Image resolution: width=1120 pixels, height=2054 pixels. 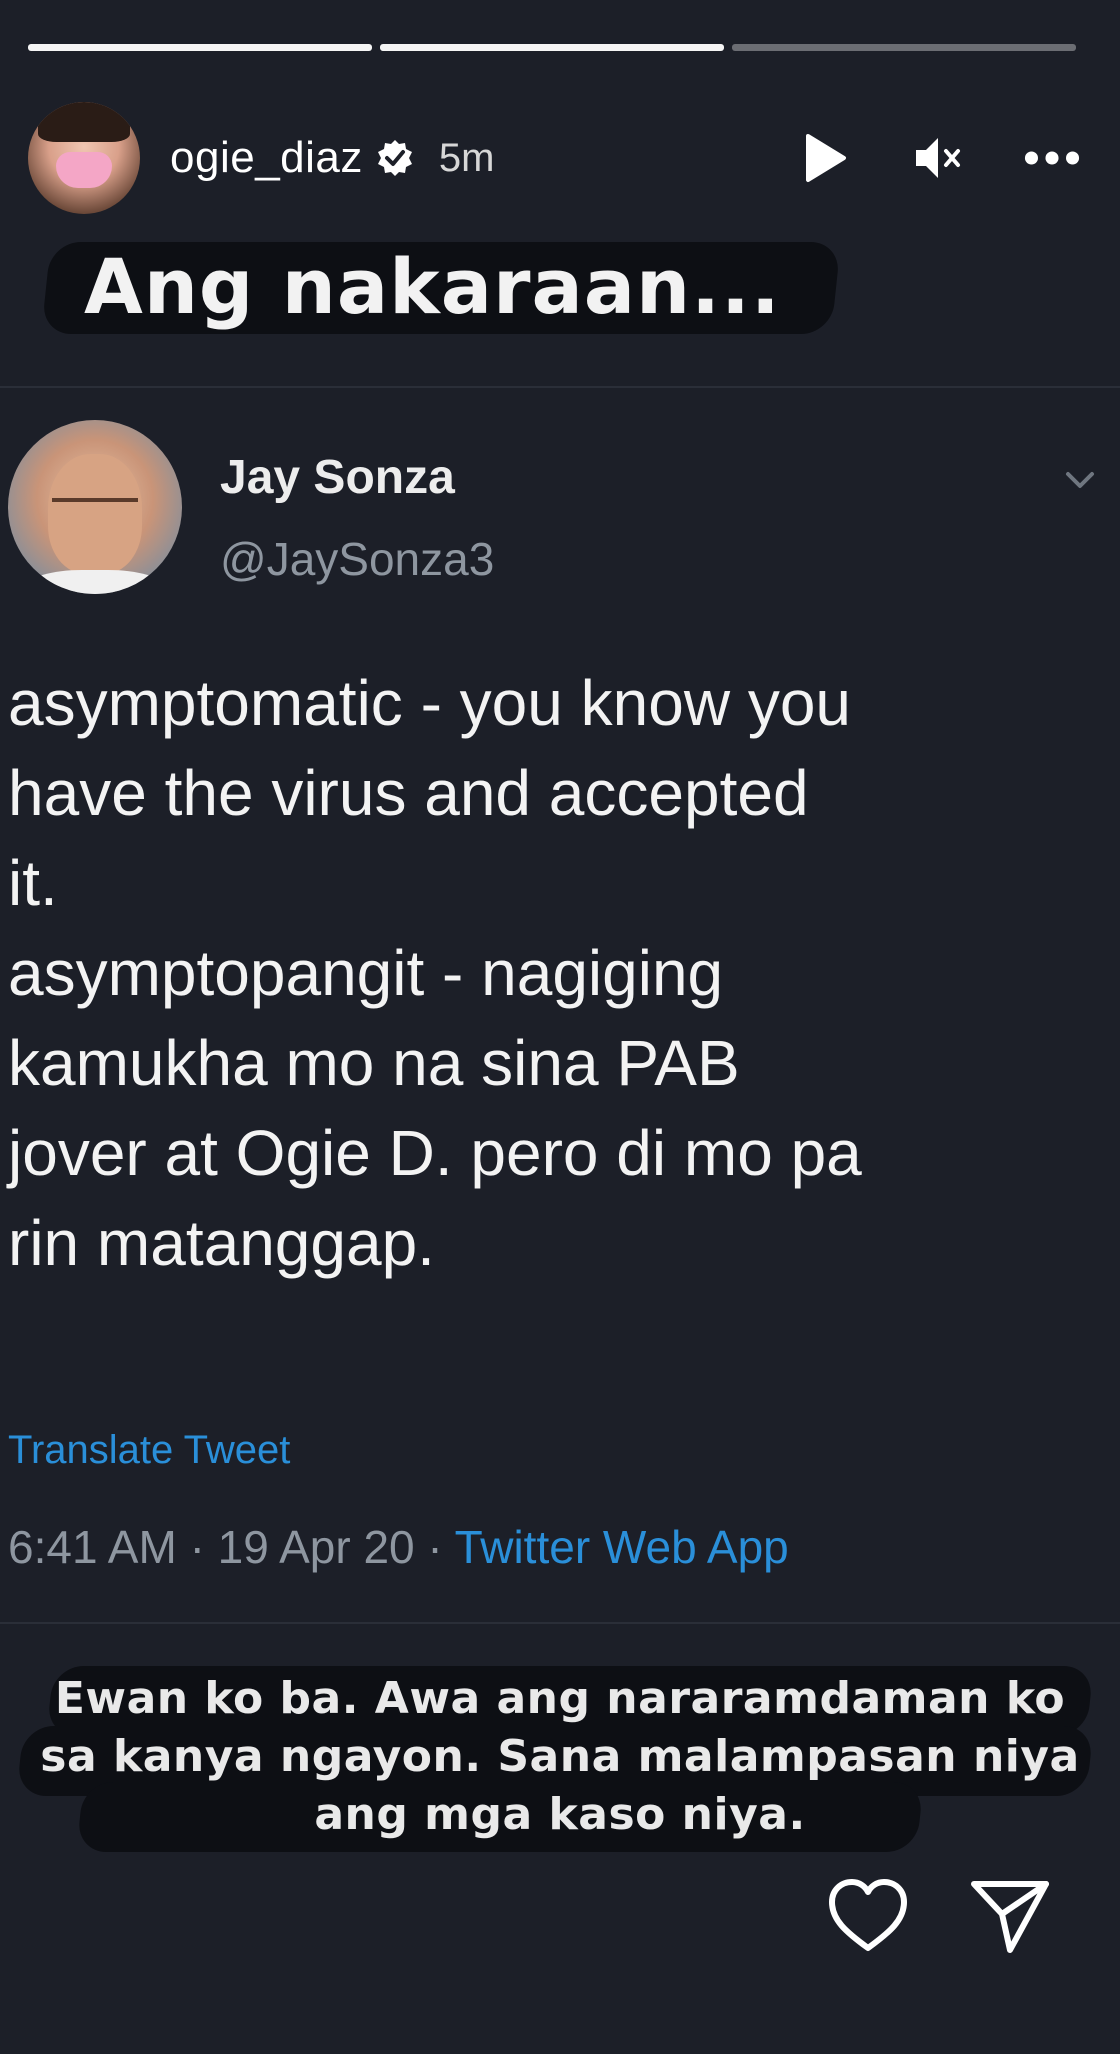 What do you see at coordinates (357, 559) in the screenshot?
I see `tweet-author-handle: @JaySonza3` at bounding box center [357, 559].